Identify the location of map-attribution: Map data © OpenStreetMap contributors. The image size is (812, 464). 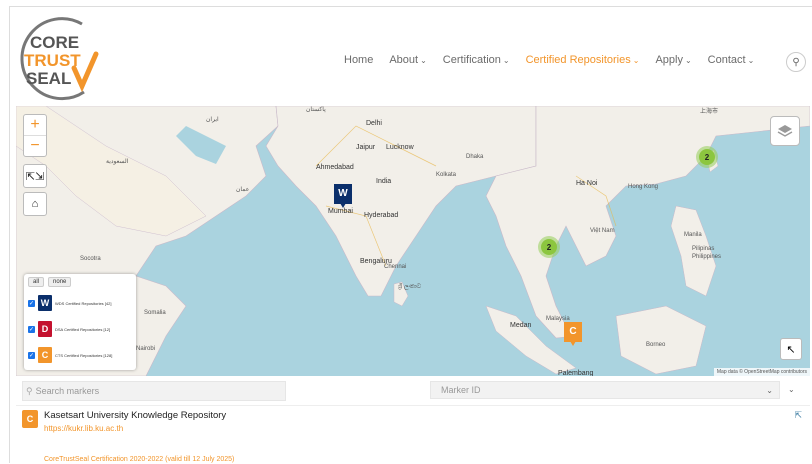
(761, 372).